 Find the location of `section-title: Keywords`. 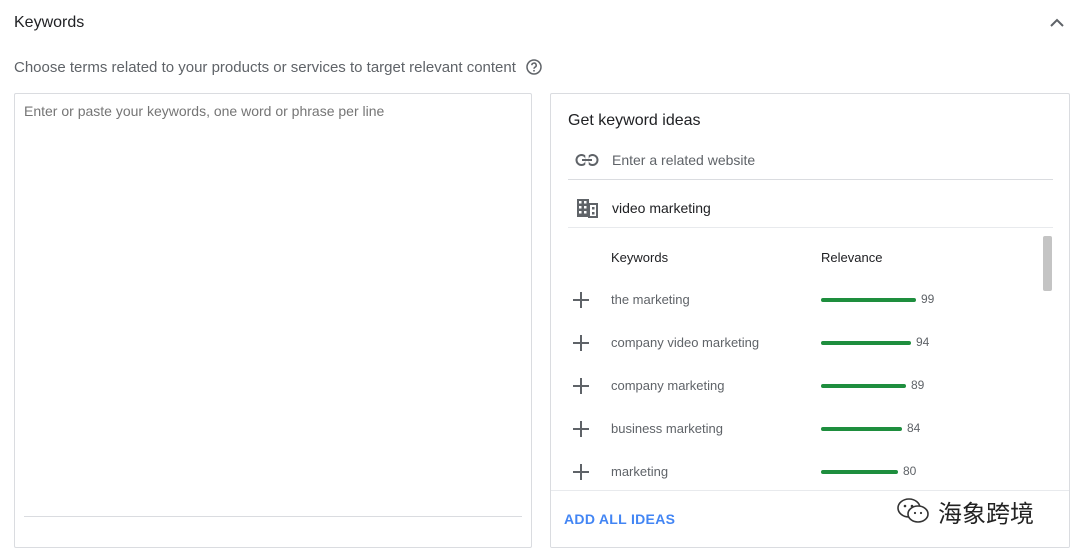

section-title: Keywords is located at coordinates (49, 22).